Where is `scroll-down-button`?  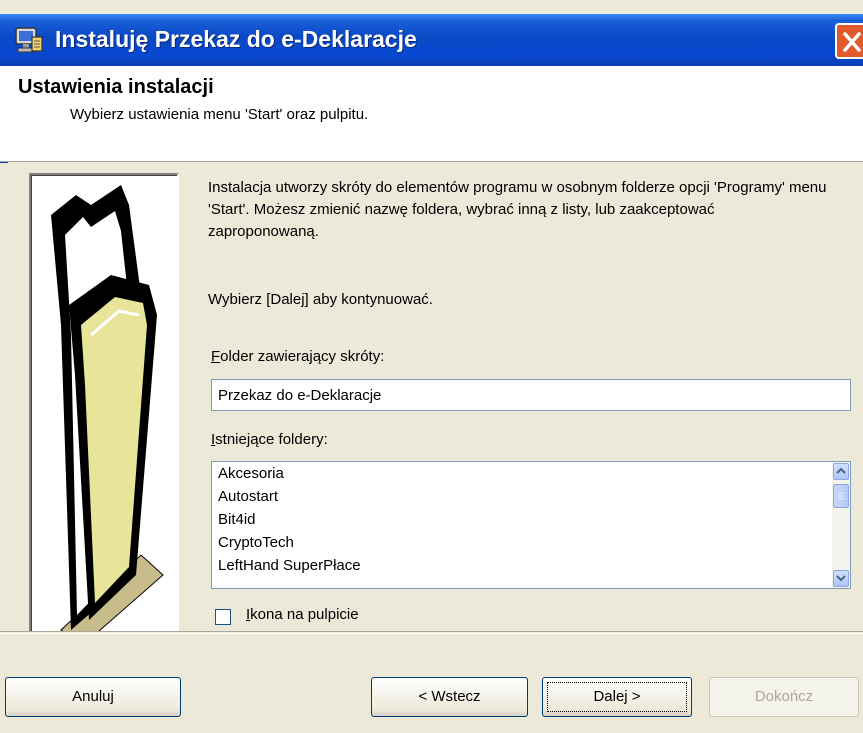 scroll-down-button is located at coordinates (841, 578).